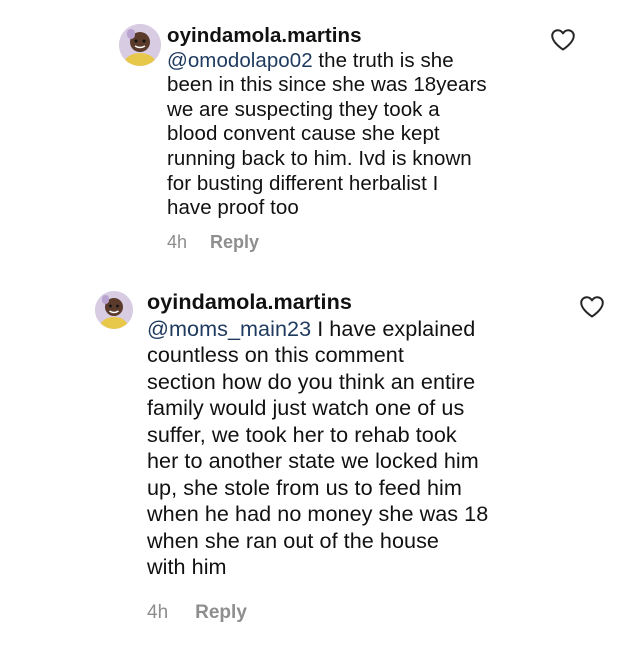  I want to click on comment-text-line: family would just watch one of us, so click(306, 407).